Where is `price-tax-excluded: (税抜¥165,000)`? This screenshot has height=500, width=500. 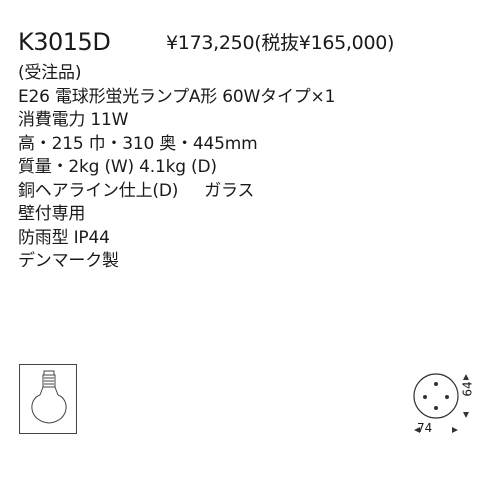 price-tax-excluded: (税抜¥165,000) is located at coordinates (324, 43).